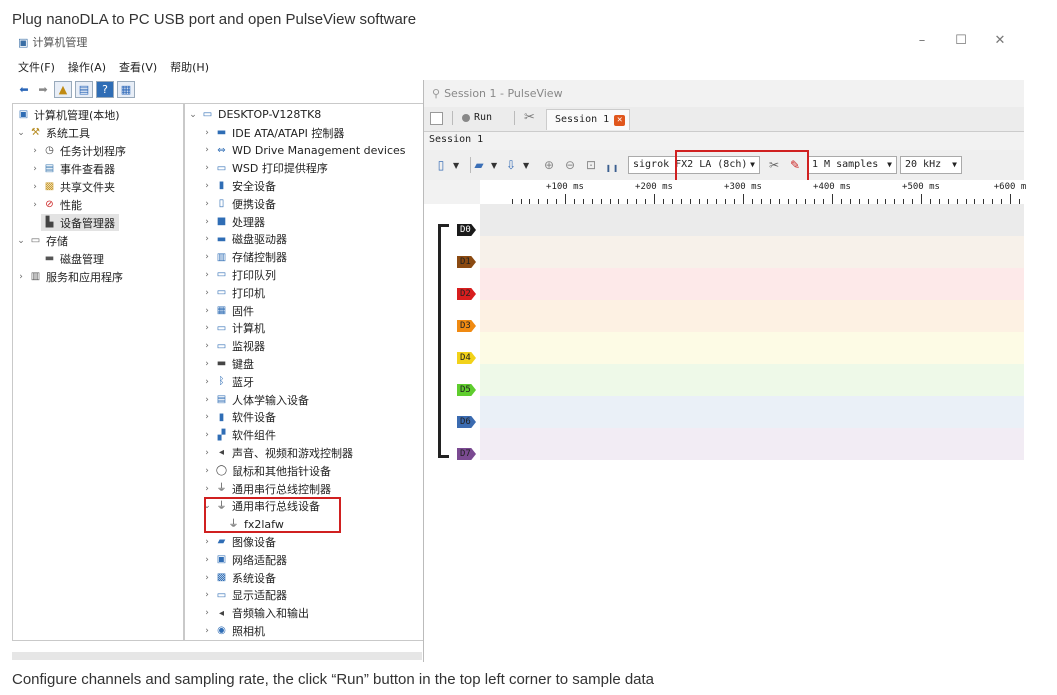 The height and width of the screenshot is (695, 1057). Describe the element at coordinates (479, 165) in the screenshot. I see `open-file-icon: ▰` at that location.